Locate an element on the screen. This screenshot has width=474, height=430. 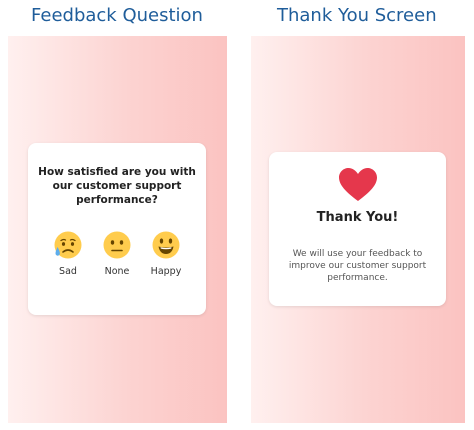
rating-option-sad: Sad is located at coordinates (68, 253).